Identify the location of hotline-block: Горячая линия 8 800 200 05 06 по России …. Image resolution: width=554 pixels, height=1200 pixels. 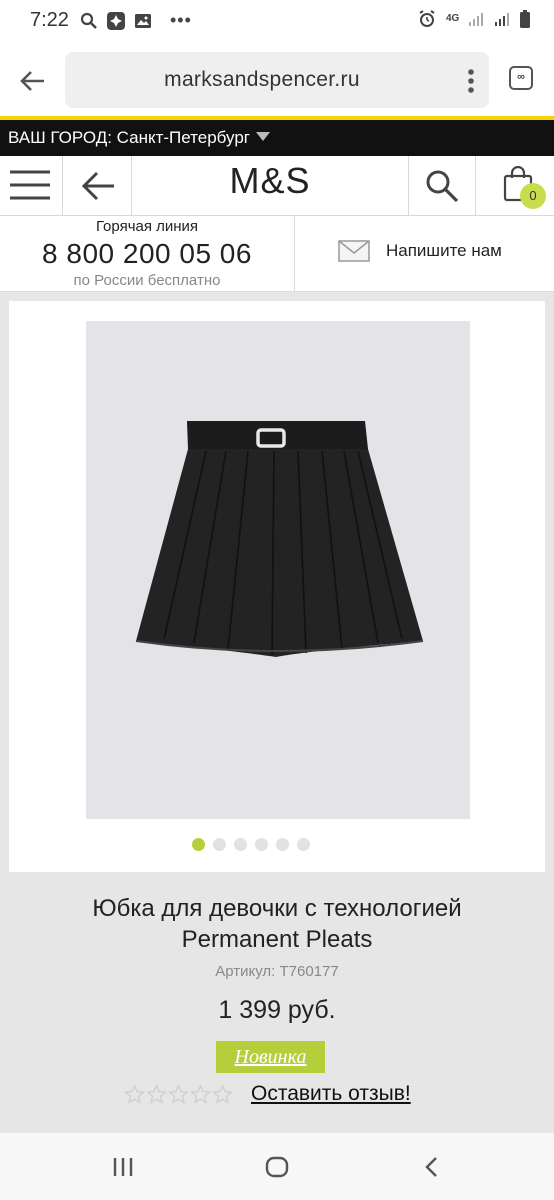
(147, 254).